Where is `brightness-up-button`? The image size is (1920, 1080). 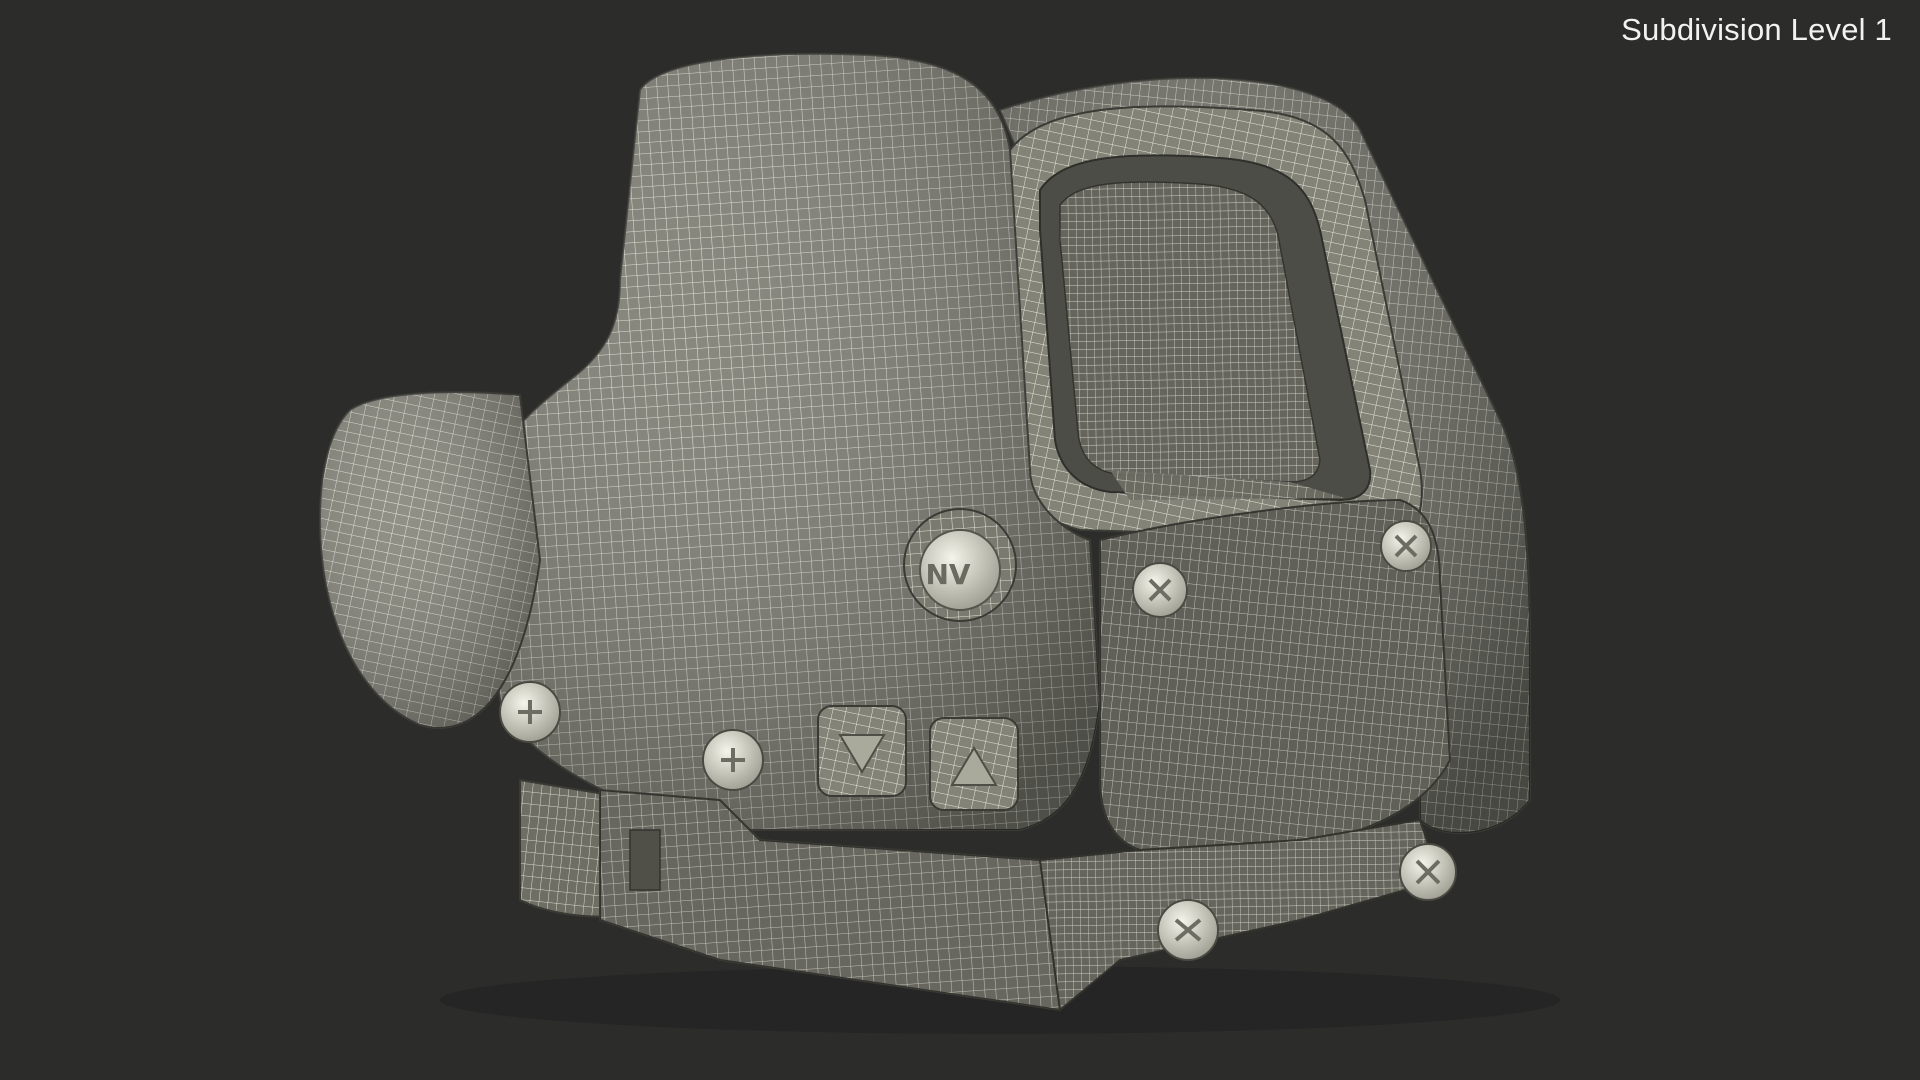
brightness-up-button is located at coordinates (974, 764).